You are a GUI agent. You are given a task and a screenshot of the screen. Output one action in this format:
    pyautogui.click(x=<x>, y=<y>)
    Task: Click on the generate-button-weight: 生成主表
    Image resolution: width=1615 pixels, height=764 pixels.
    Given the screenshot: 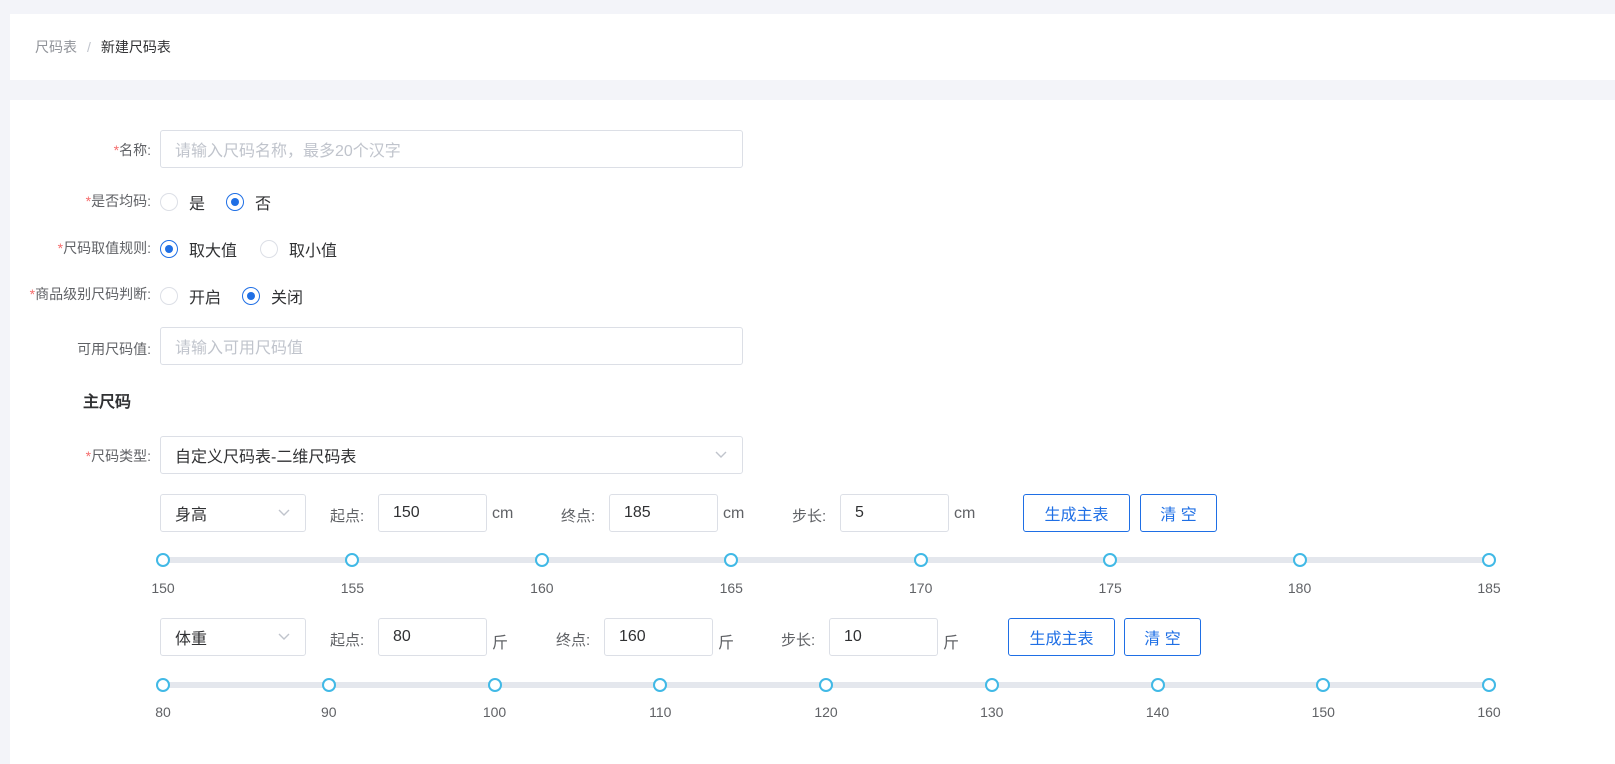 What is the action you would take?
    pyautogui.click(x=1061, y=637)
    